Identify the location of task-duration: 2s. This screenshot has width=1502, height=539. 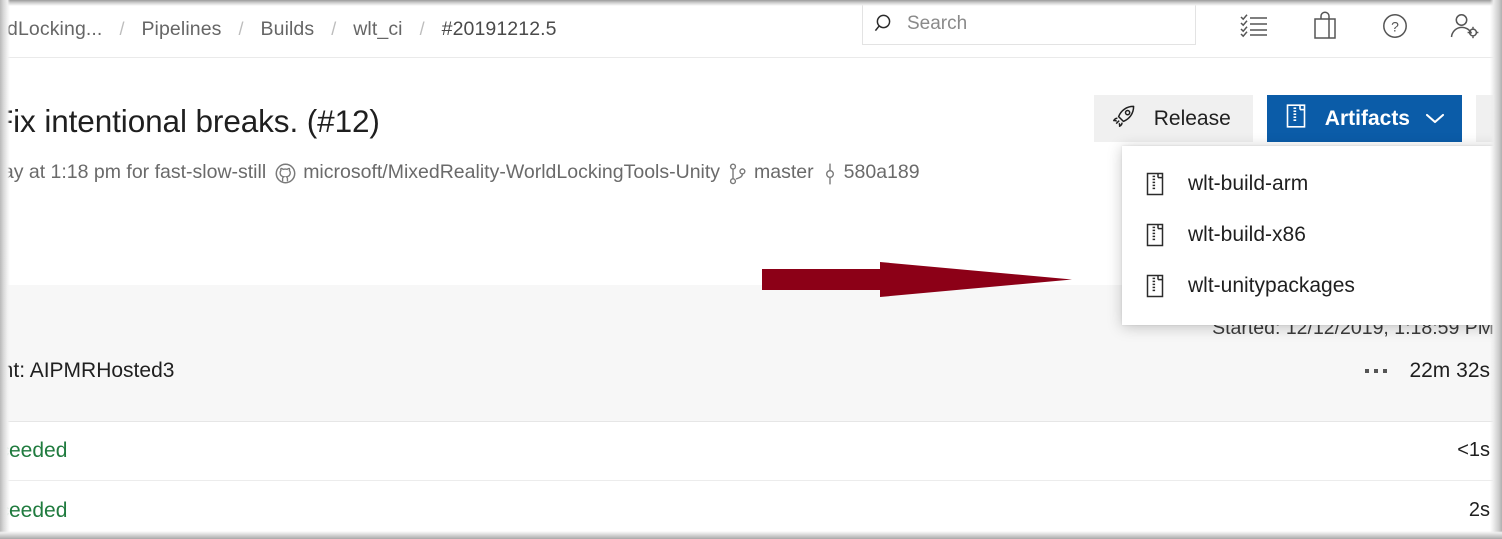
(1479, 510).